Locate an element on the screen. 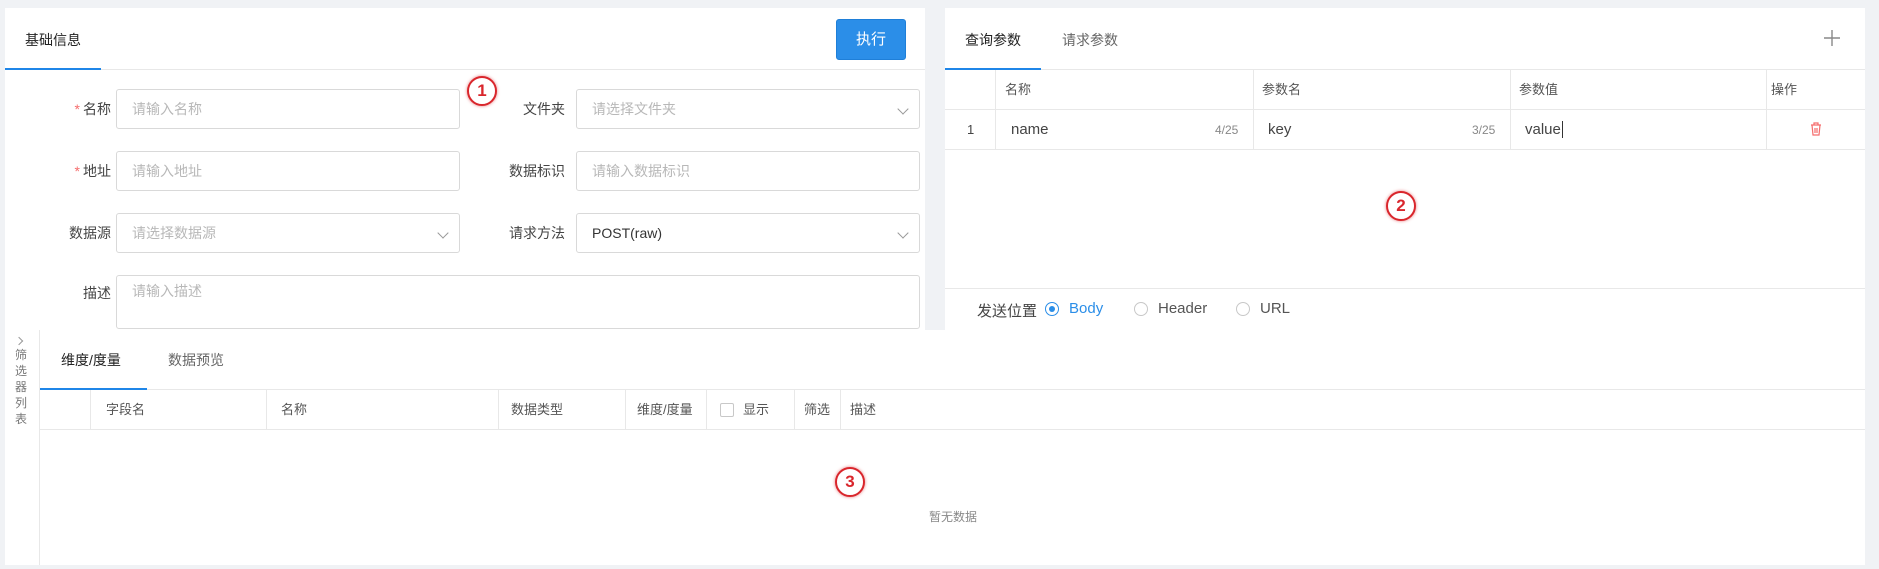 Image resolution: width=1879 pixels, height=569 pixels. basic-info-tabs: 基础信息 is located at coordinates (465, 39).